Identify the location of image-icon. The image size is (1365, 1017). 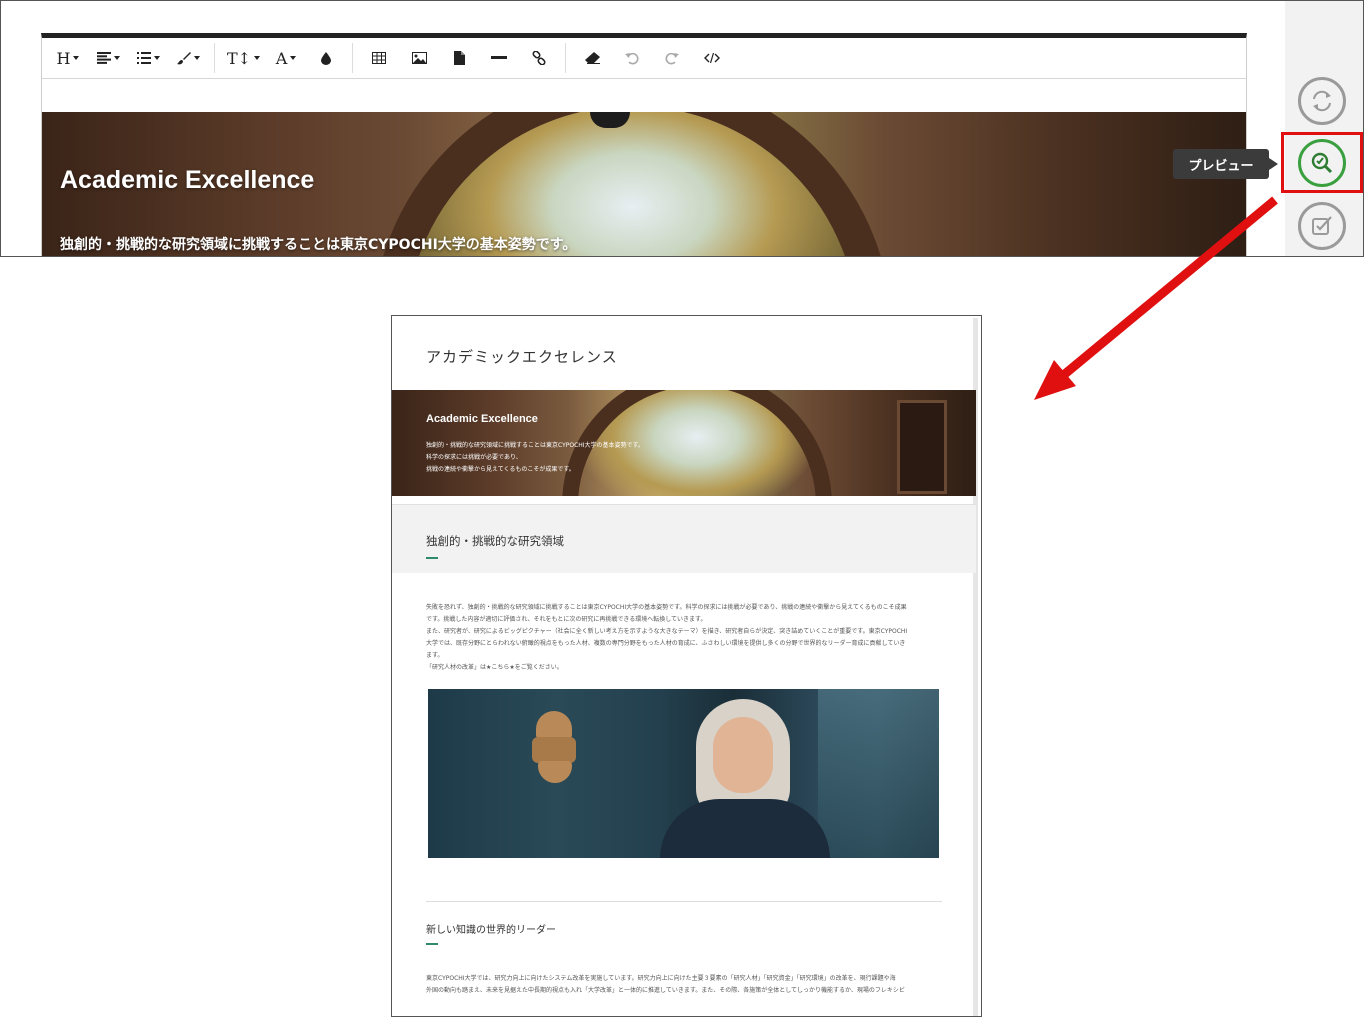
(419, 58).